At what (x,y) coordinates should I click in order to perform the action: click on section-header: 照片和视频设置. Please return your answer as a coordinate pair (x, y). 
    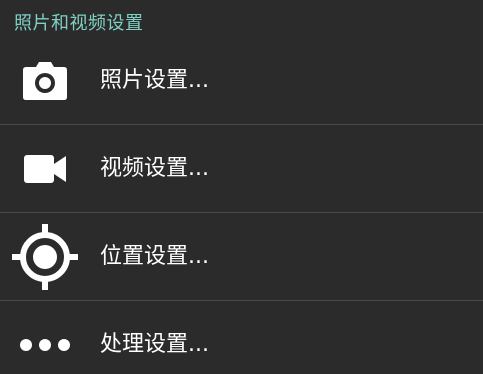
    Looking at the image, I should click on (79, 23).